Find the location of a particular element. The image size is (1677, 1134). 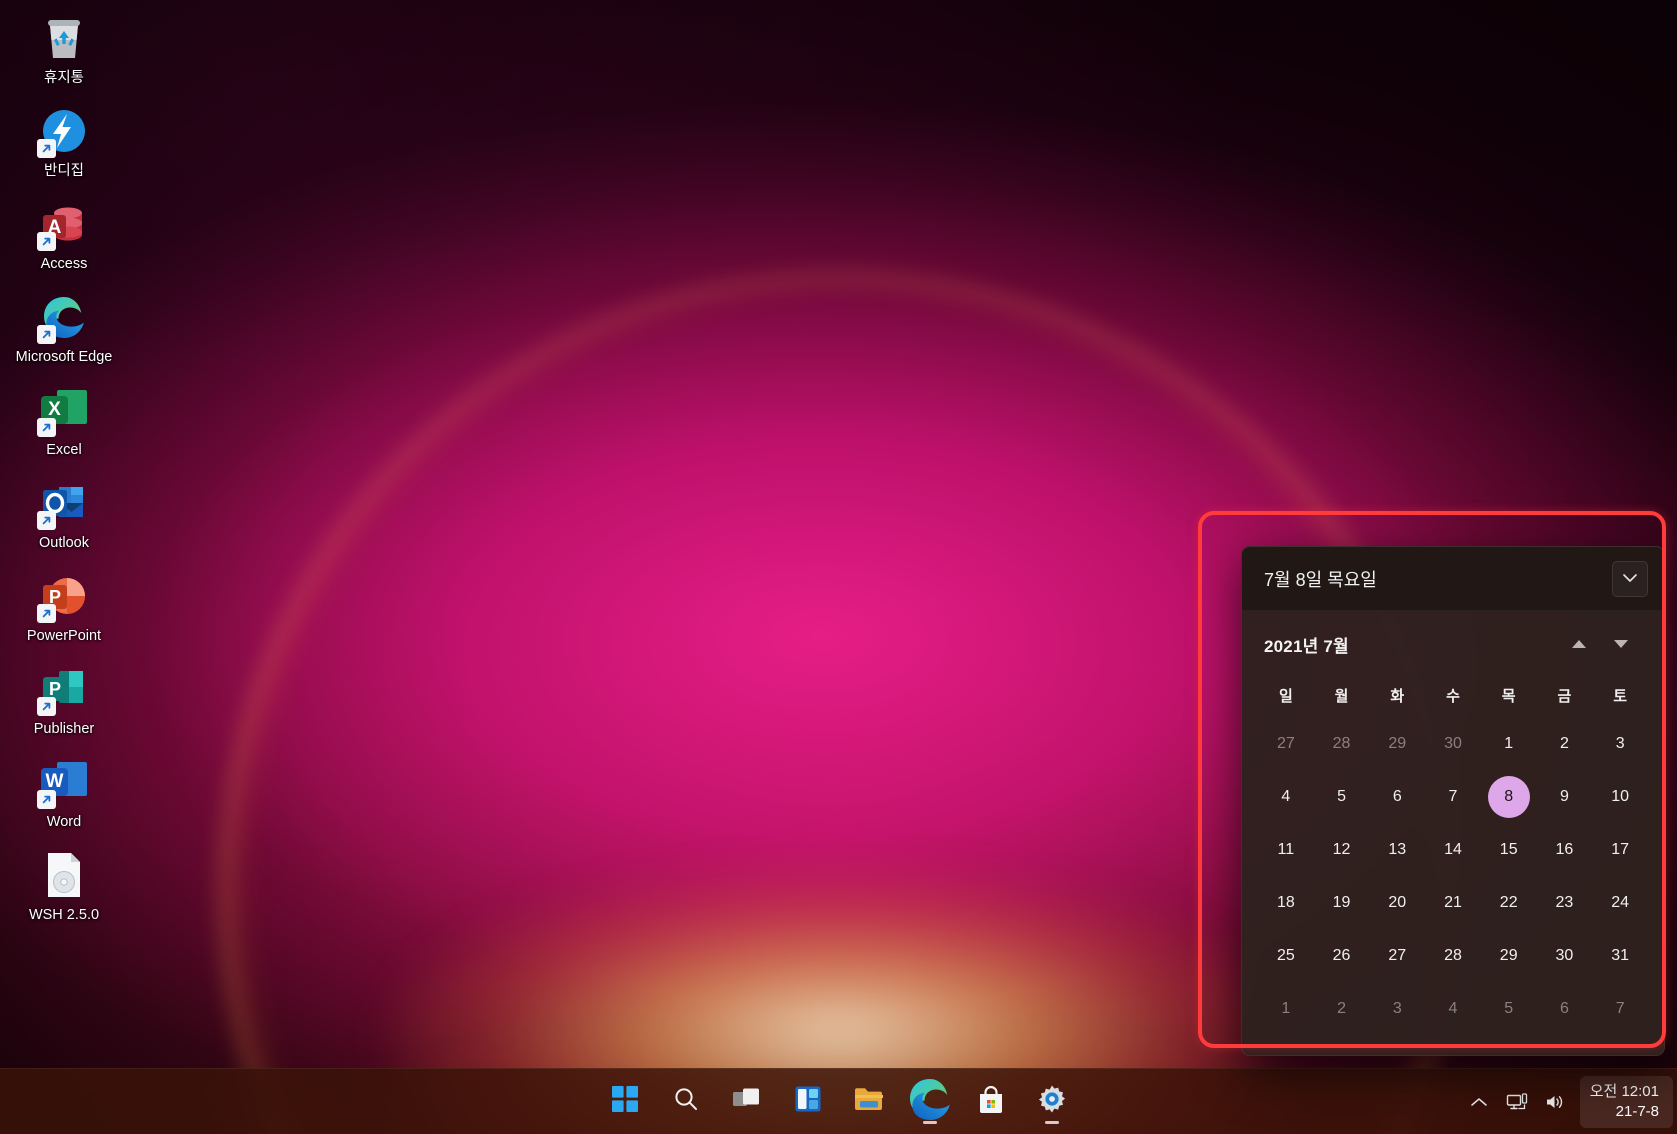

desktop-icon-powerpoint: P PowerPoint is located at coordinates (64, 606).